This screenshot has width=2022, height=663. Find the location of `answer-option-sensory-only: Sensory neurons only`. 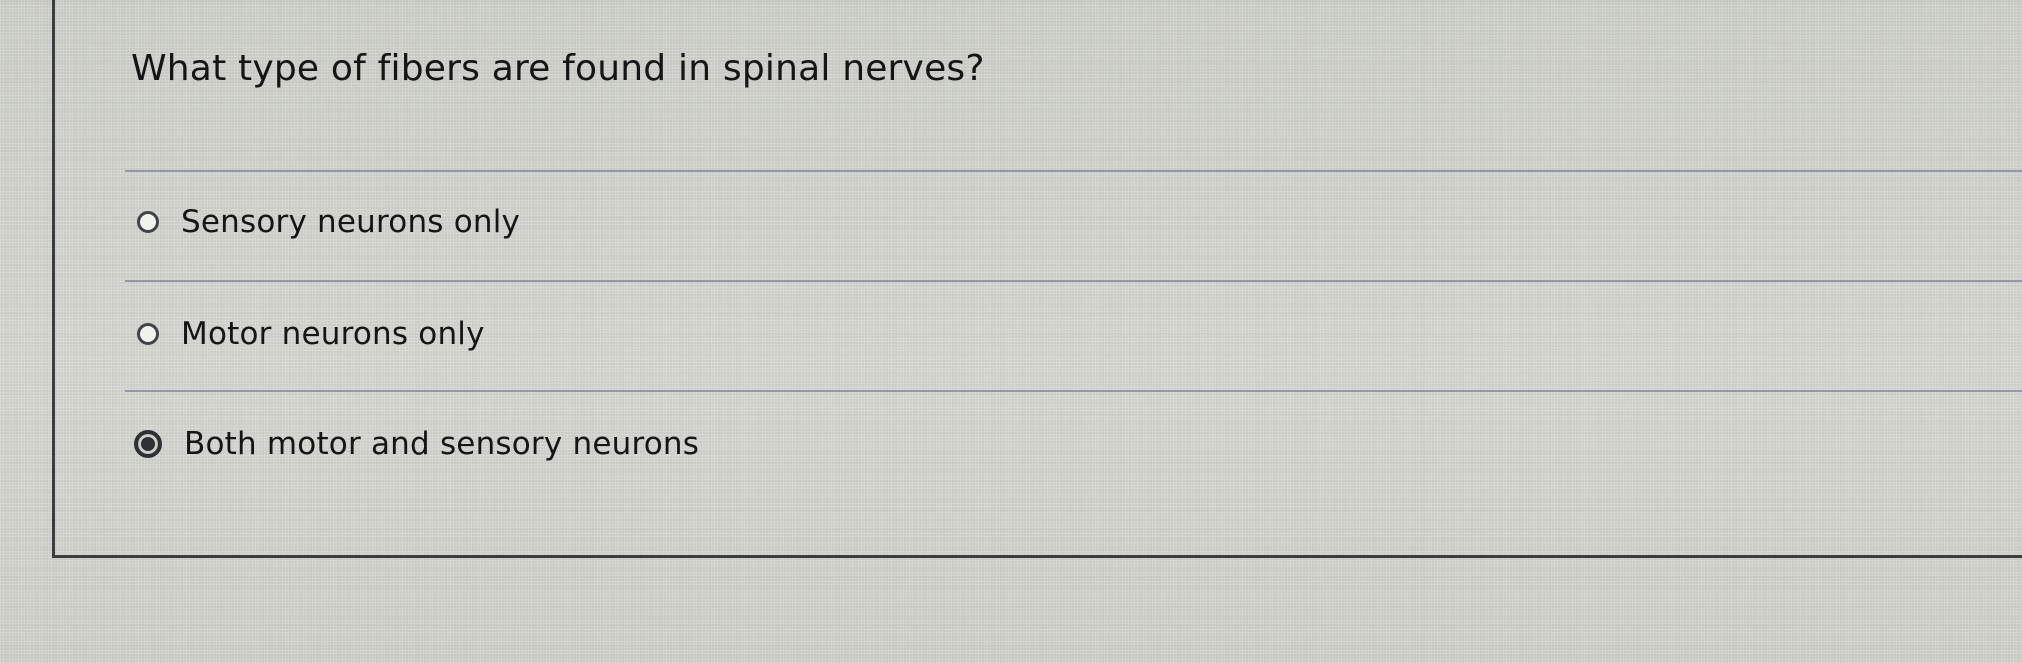

answer-option-sensory-only: Sensory neurons only is located at coordinates (328, 222).